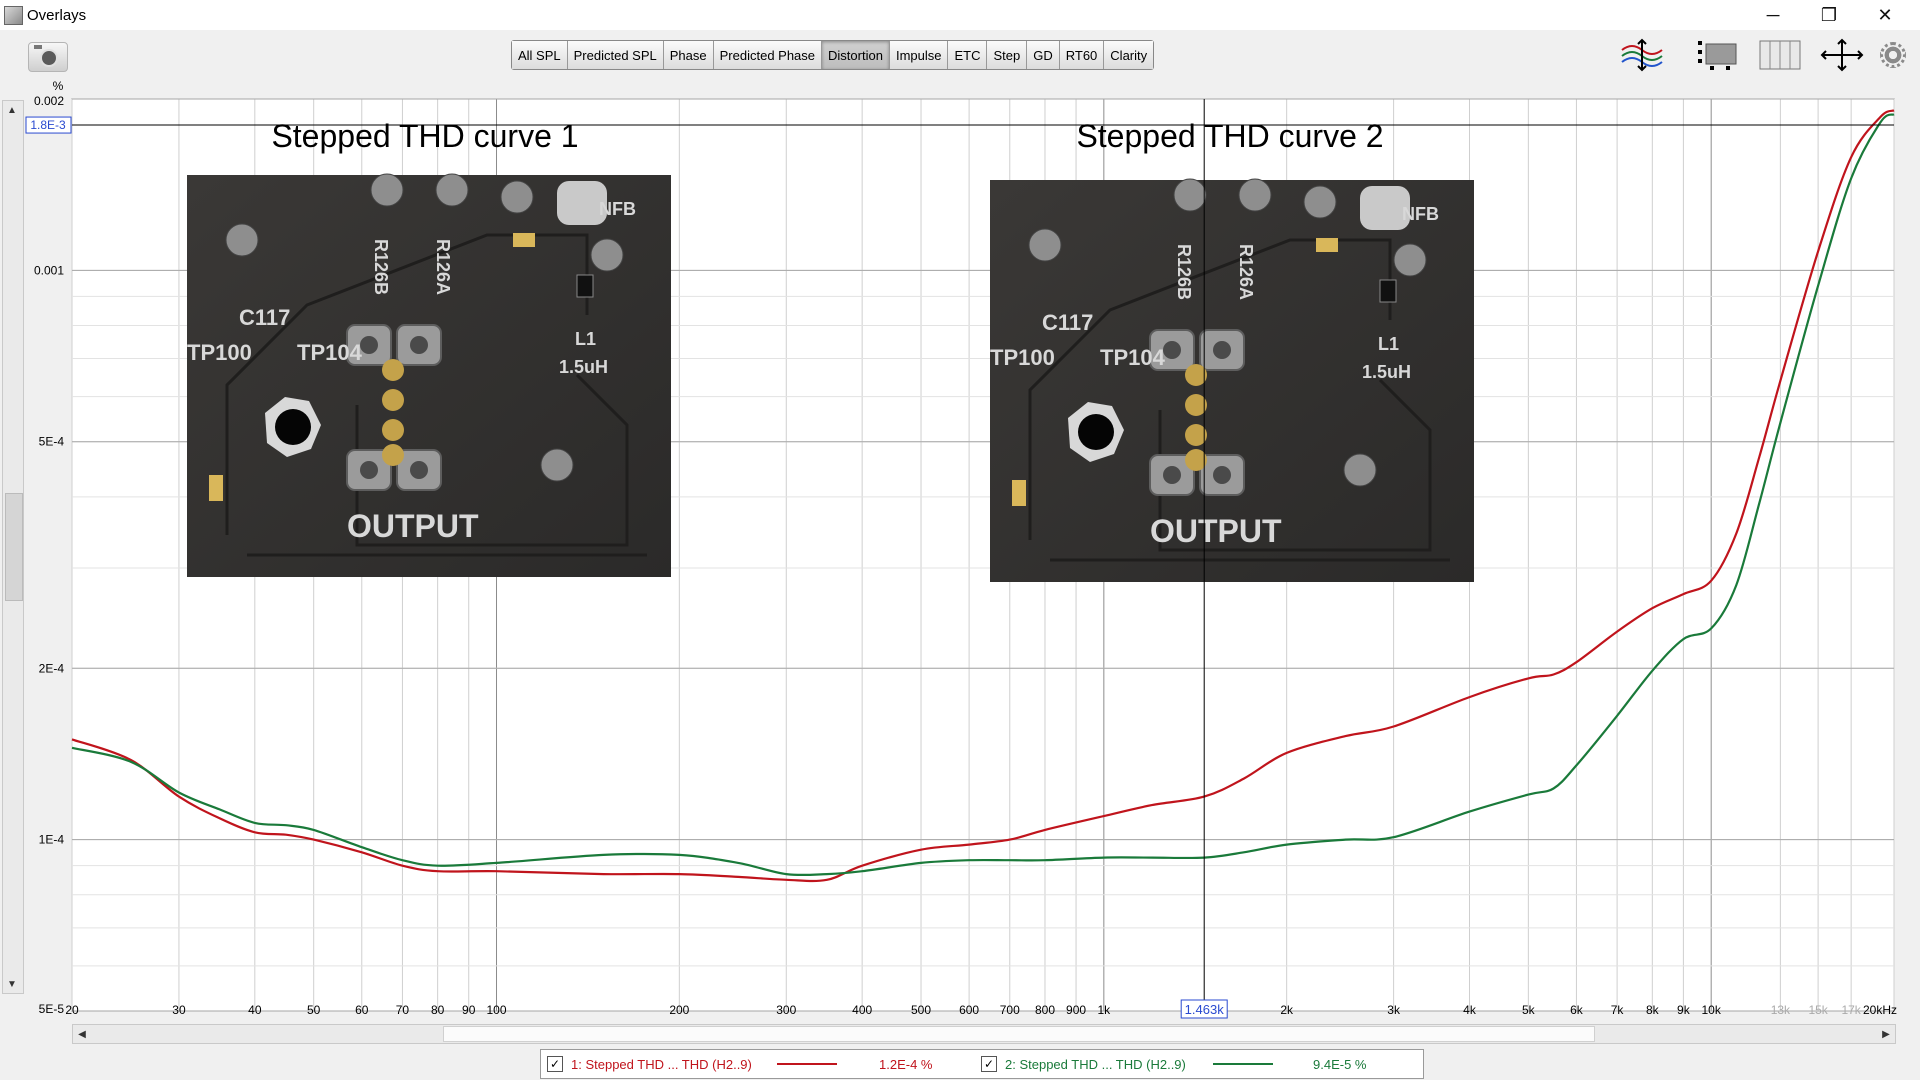 The width and height of the screenshot is (1920, 1080). Describe the element at coordinates (1043, 55) in the screenshot. I see `tab-gd: GD` at that location.